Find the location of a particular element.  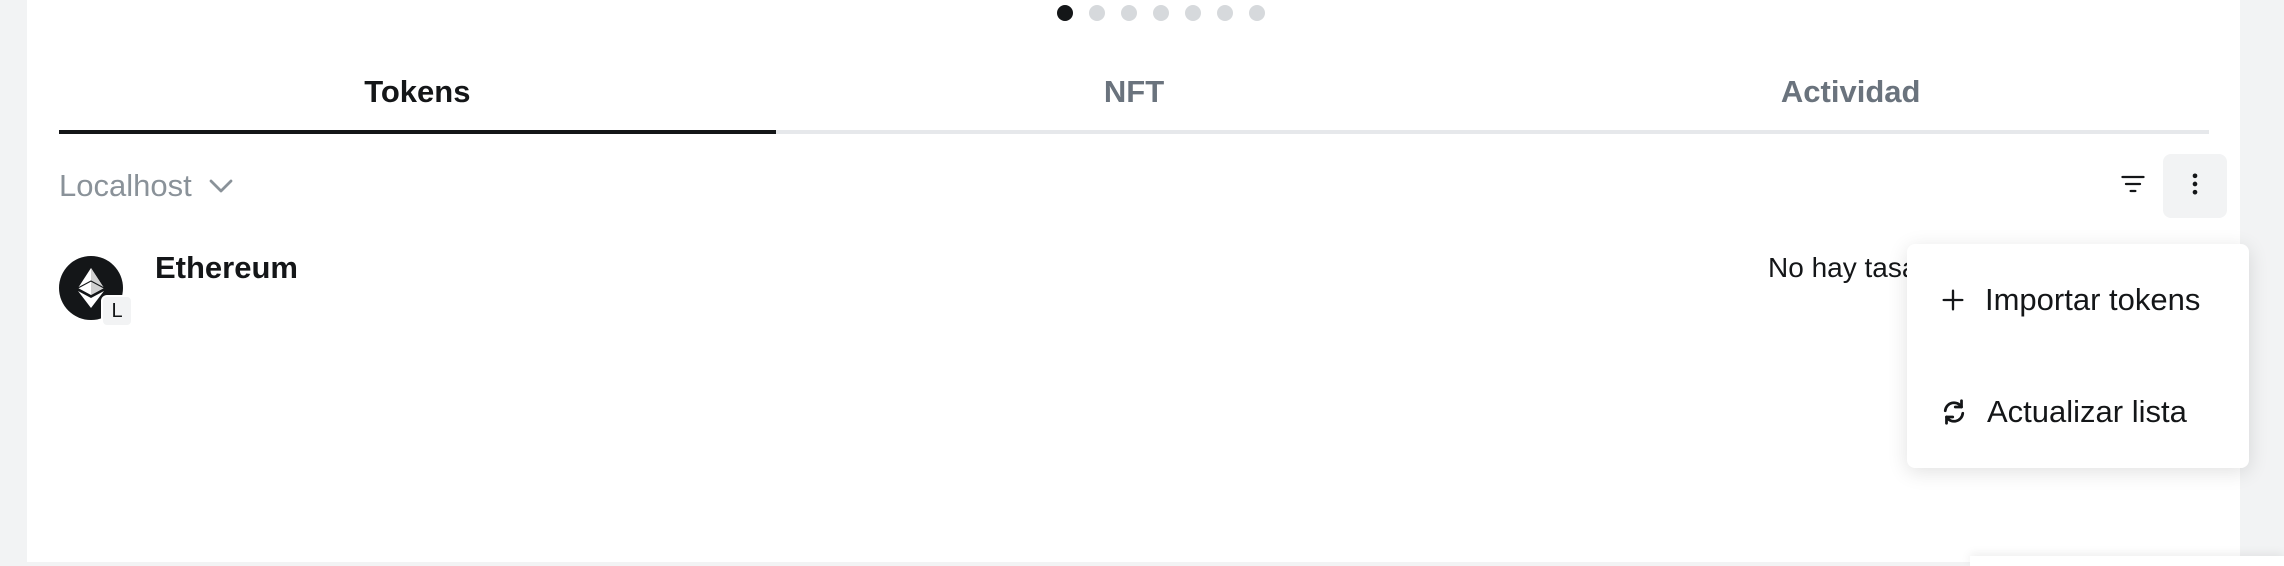

network-picker: Localhost is located at coordinates (147, 186).